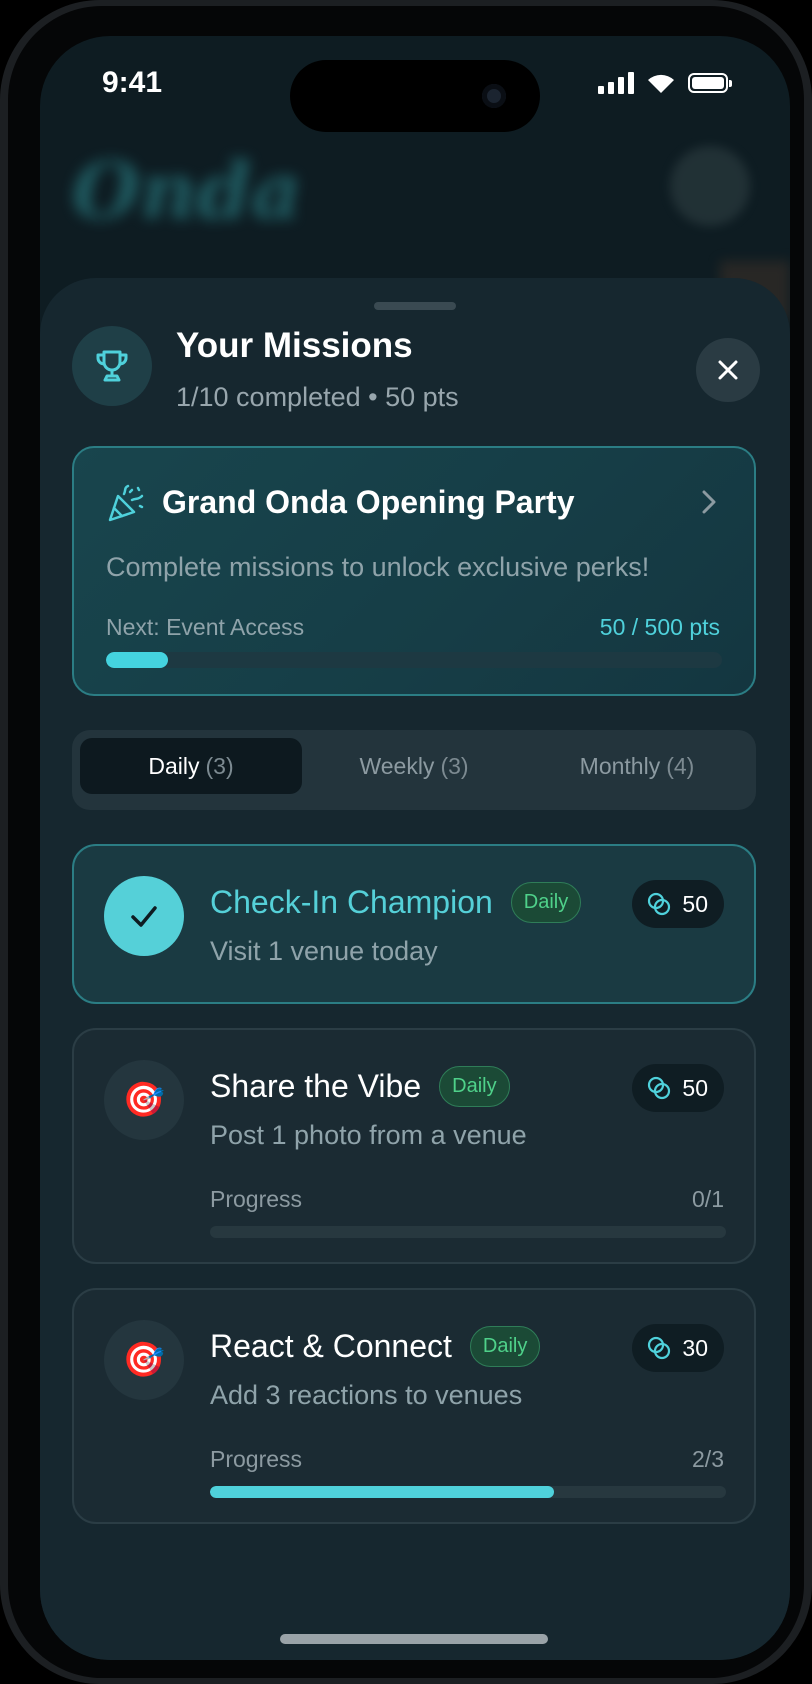  What do you see at coordinates (616, 83) in the screenshot?
I see `cellular-signal-icon` at bounding box center [616, 83].